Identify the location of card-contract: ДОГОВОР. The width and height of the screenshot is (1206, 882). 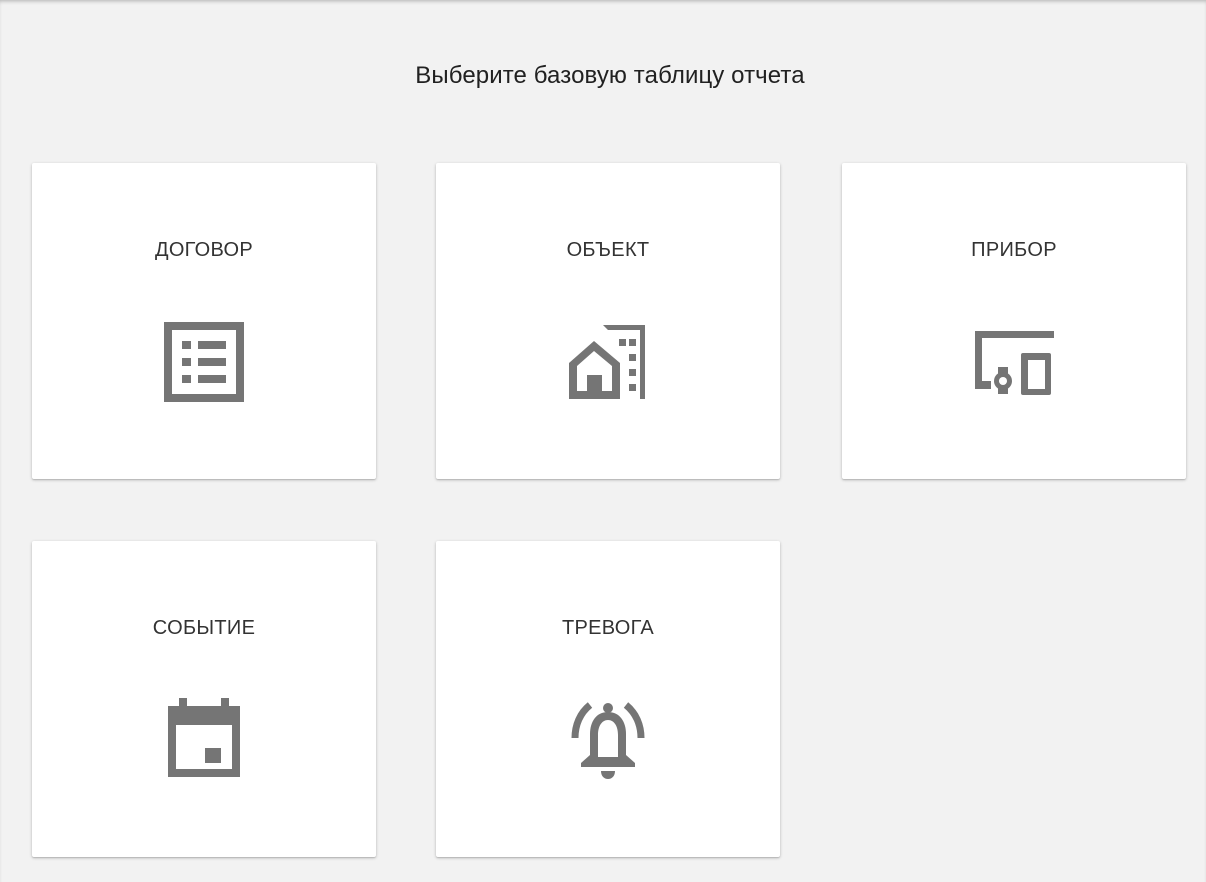
(204, 321).